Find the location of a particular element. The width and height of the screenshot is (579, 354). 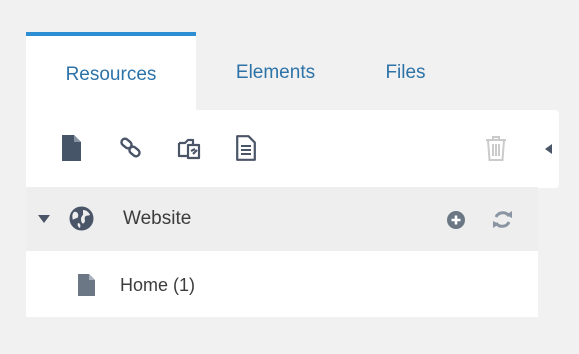

tab-elements-label: Elements is located at coordinates (275, 72).